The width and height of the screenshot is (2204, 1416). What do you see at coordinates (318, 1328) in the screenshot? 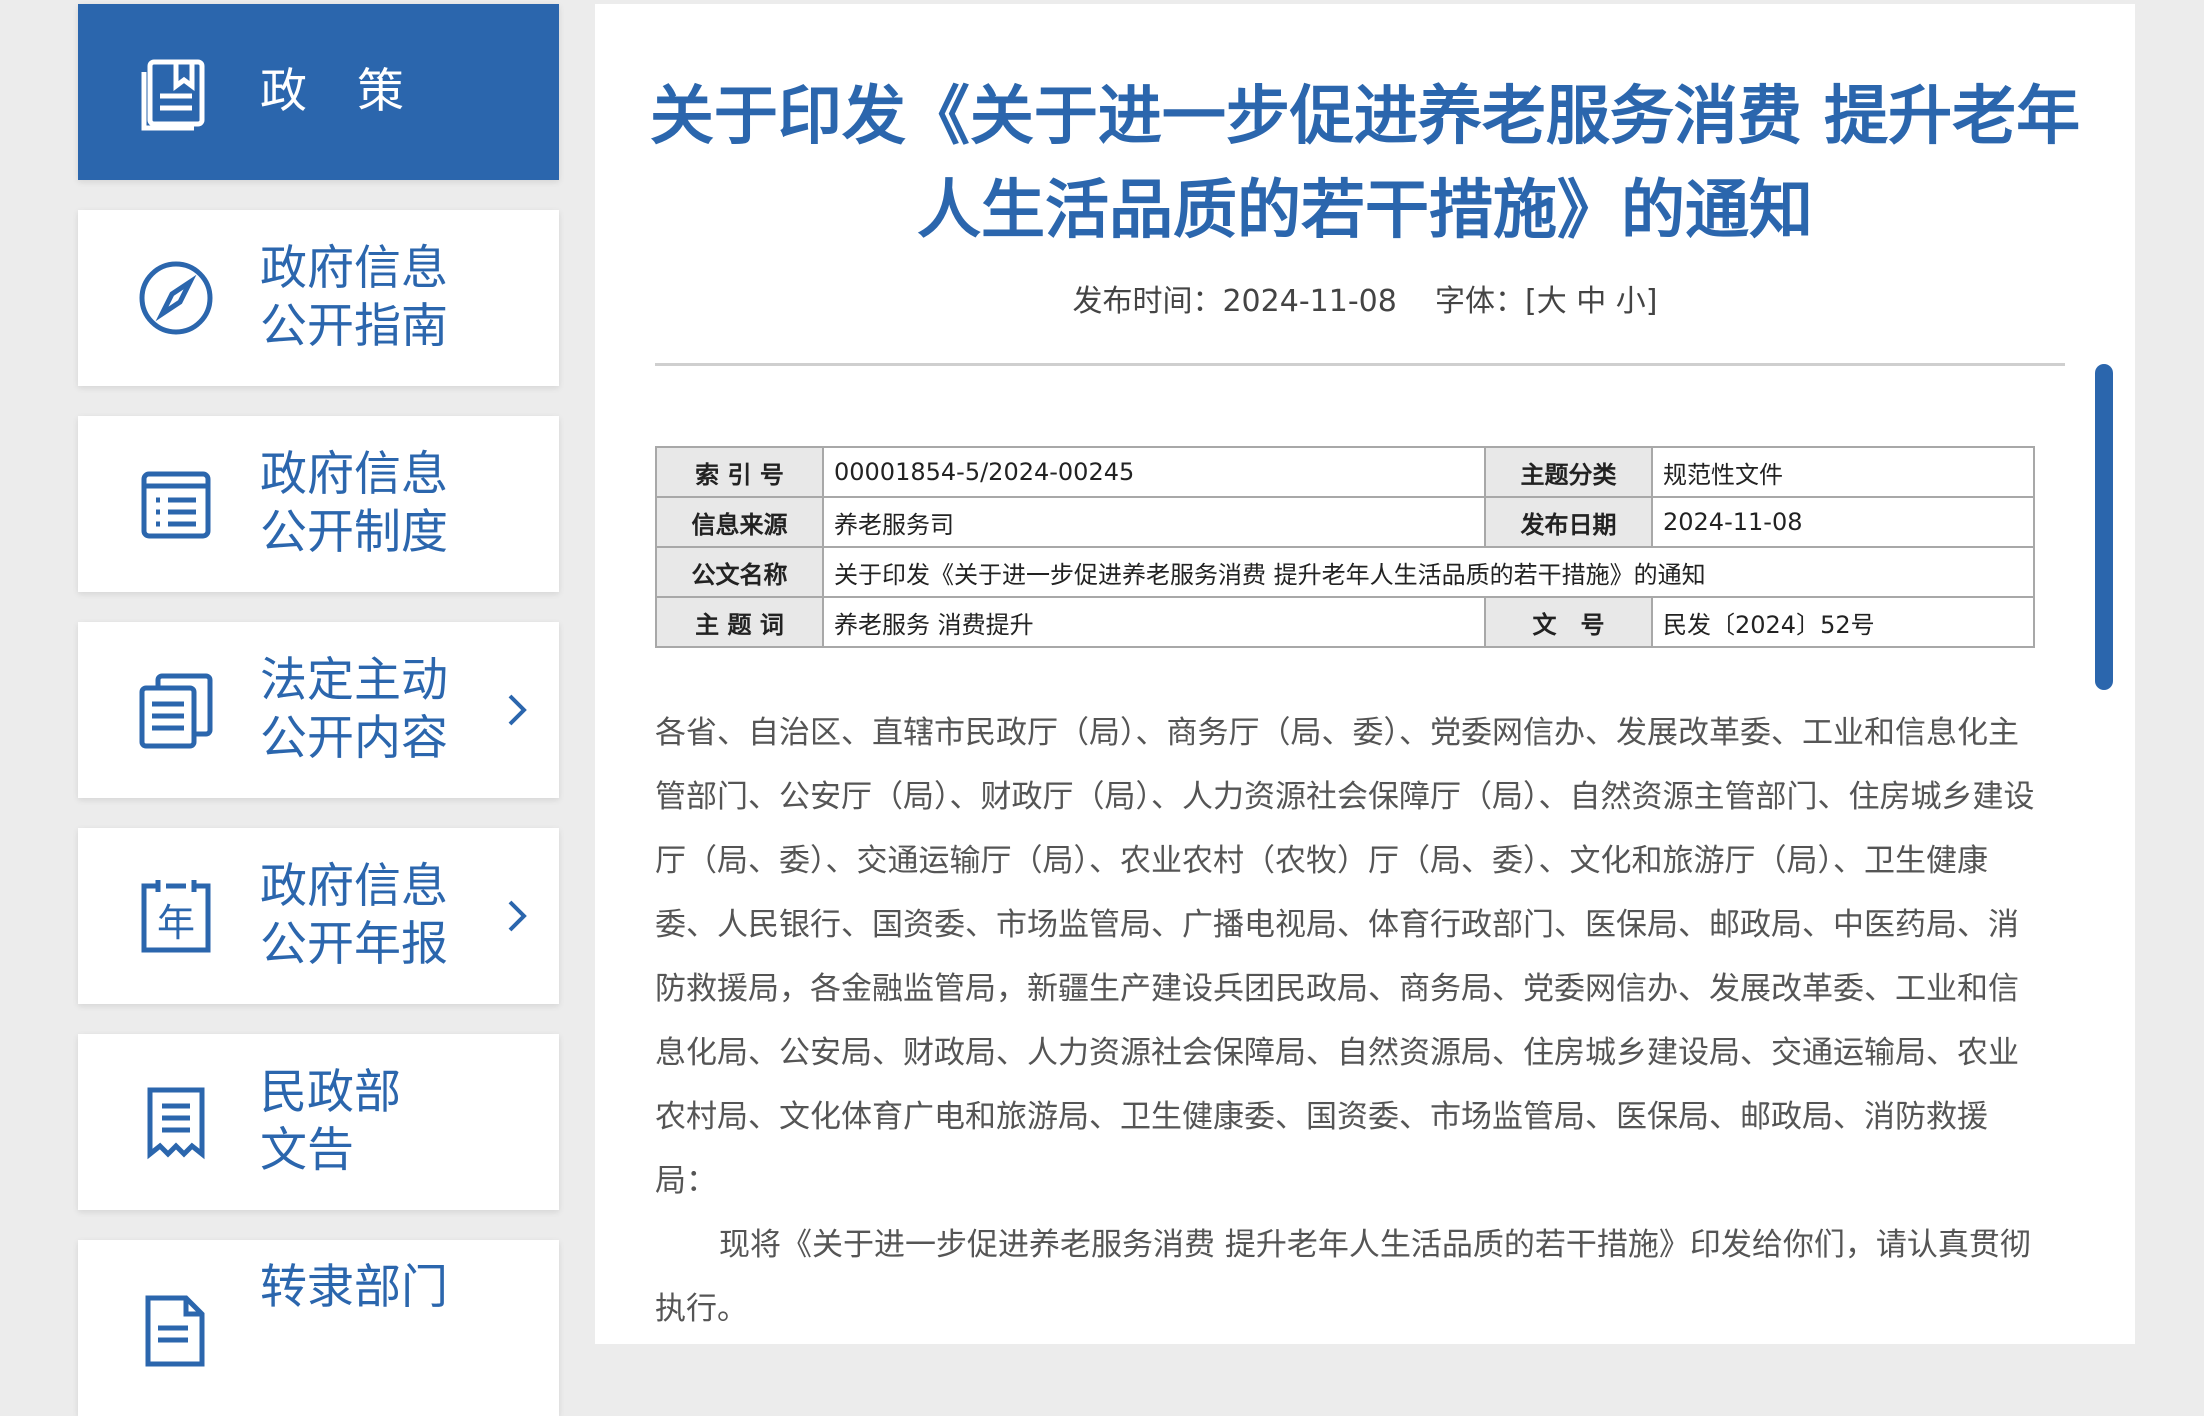
I see `sidebar-item-transferred-departments: 转隶部门` at bounding box center [318, 1328].